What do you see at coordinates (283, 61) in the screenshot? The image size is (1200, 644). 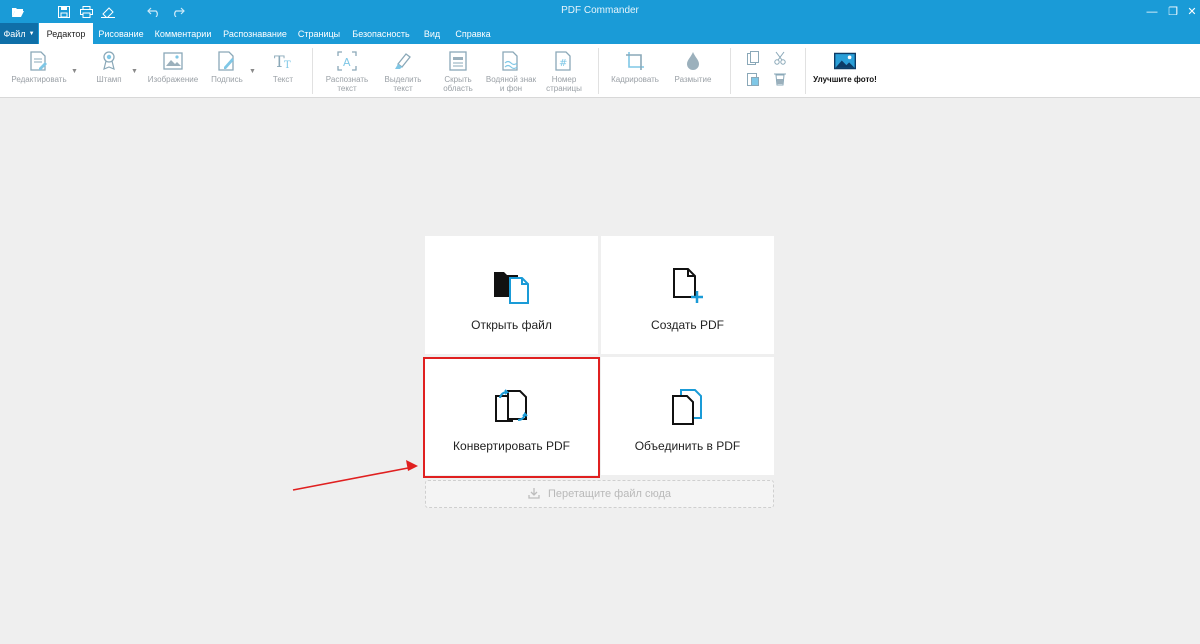 I see `text-icon: TT` at bounding box center [283, 61].